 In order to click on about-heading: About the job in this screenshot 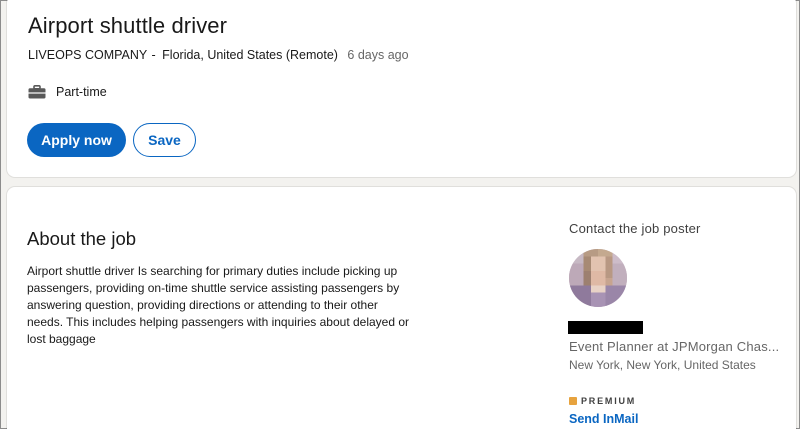, I will do `click(82, 238)`.